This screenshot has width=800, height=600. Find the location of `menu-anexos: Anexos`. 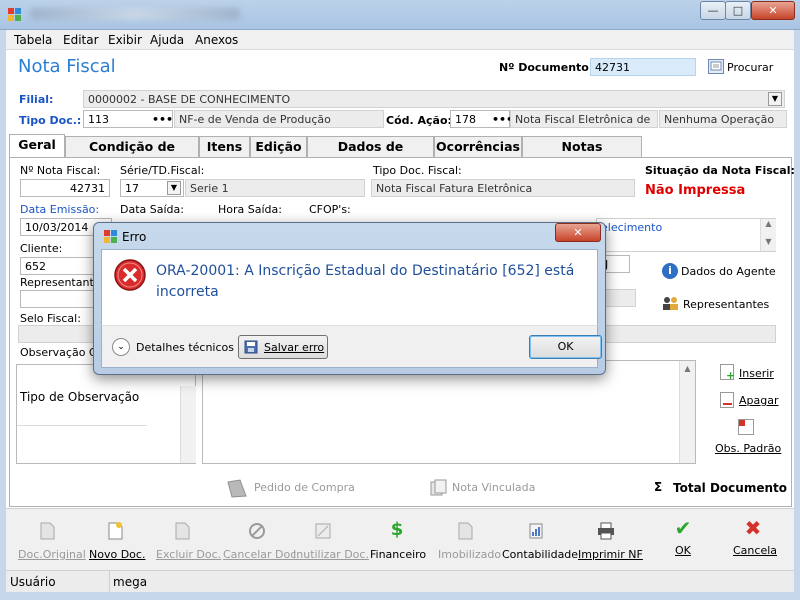

menu-anexos: Anexos is located at coordinates (216, 40).